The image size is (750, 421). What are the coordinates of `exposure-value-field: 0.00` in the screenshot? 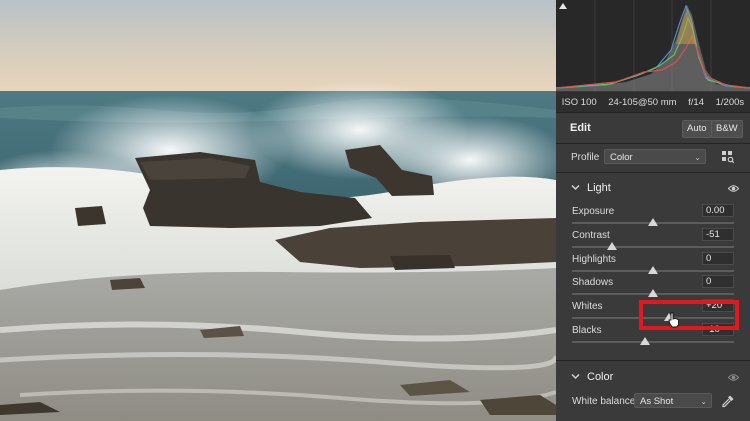 It's located at (718, 210).